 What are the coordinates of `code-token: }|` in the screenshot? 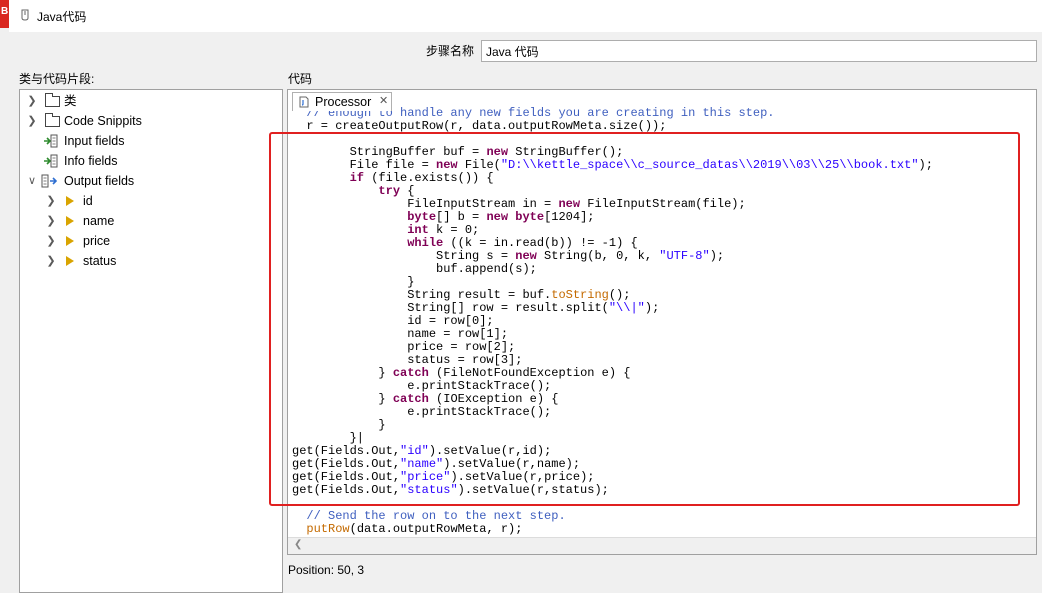 It's located at (328, 438).